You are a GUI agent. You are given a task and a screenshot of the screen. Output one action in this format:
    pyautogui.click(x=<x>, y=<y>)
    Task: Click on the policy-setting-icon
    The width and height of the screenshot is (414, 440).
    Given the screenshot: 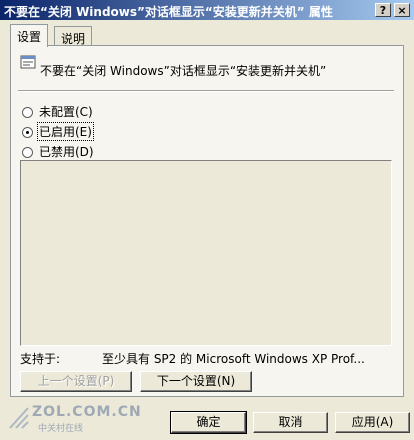 What is the action you would take?
    pyautogui.click(x=28, y=62)
    